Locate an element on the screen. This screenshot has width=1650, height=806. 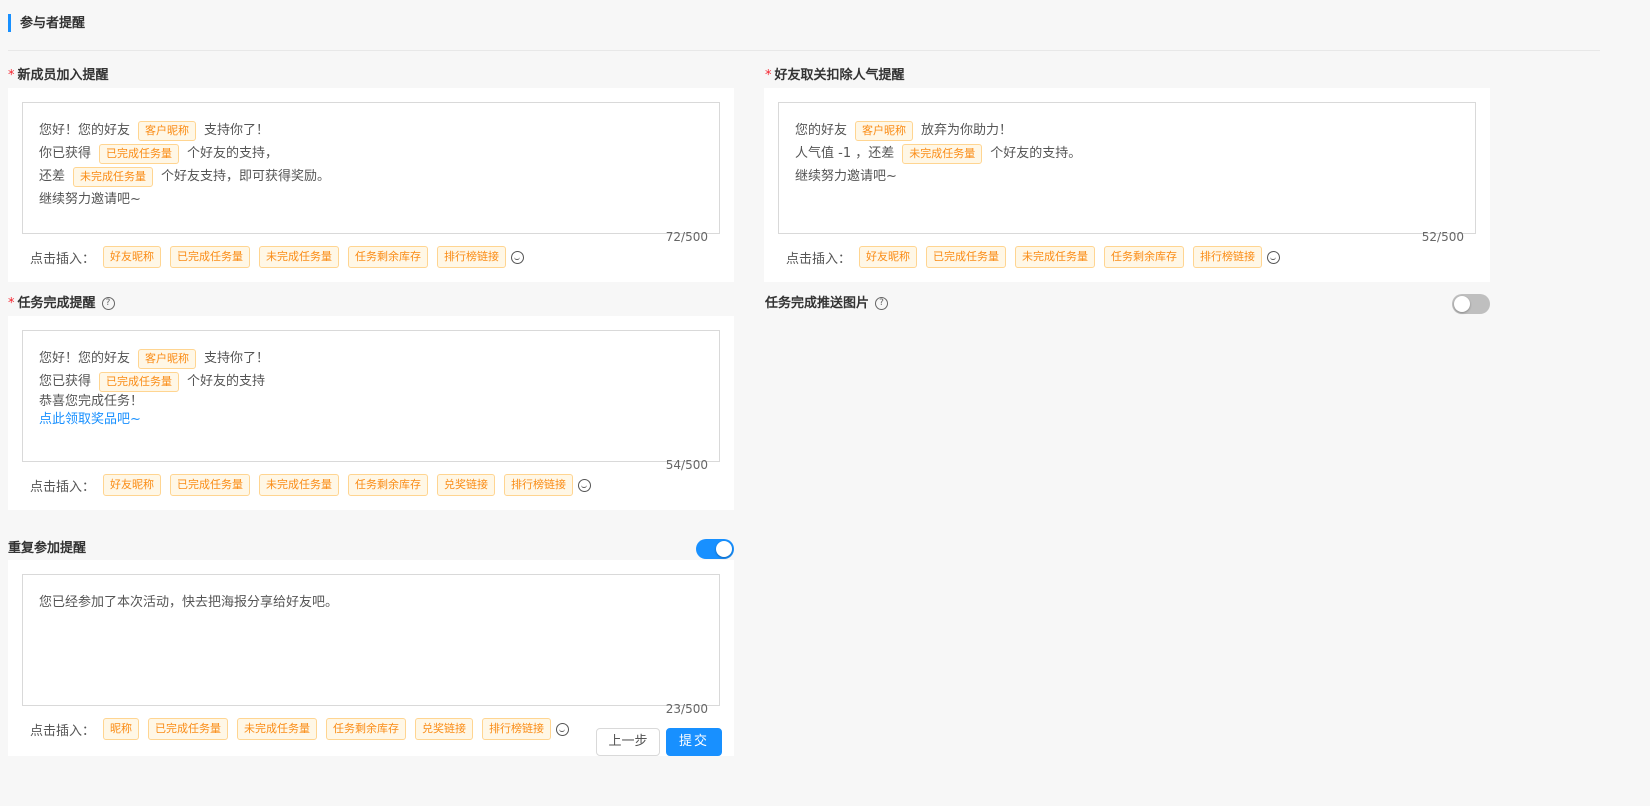
editor-line: 恭喜您完成任务！ is located at coordinates (91, 401).